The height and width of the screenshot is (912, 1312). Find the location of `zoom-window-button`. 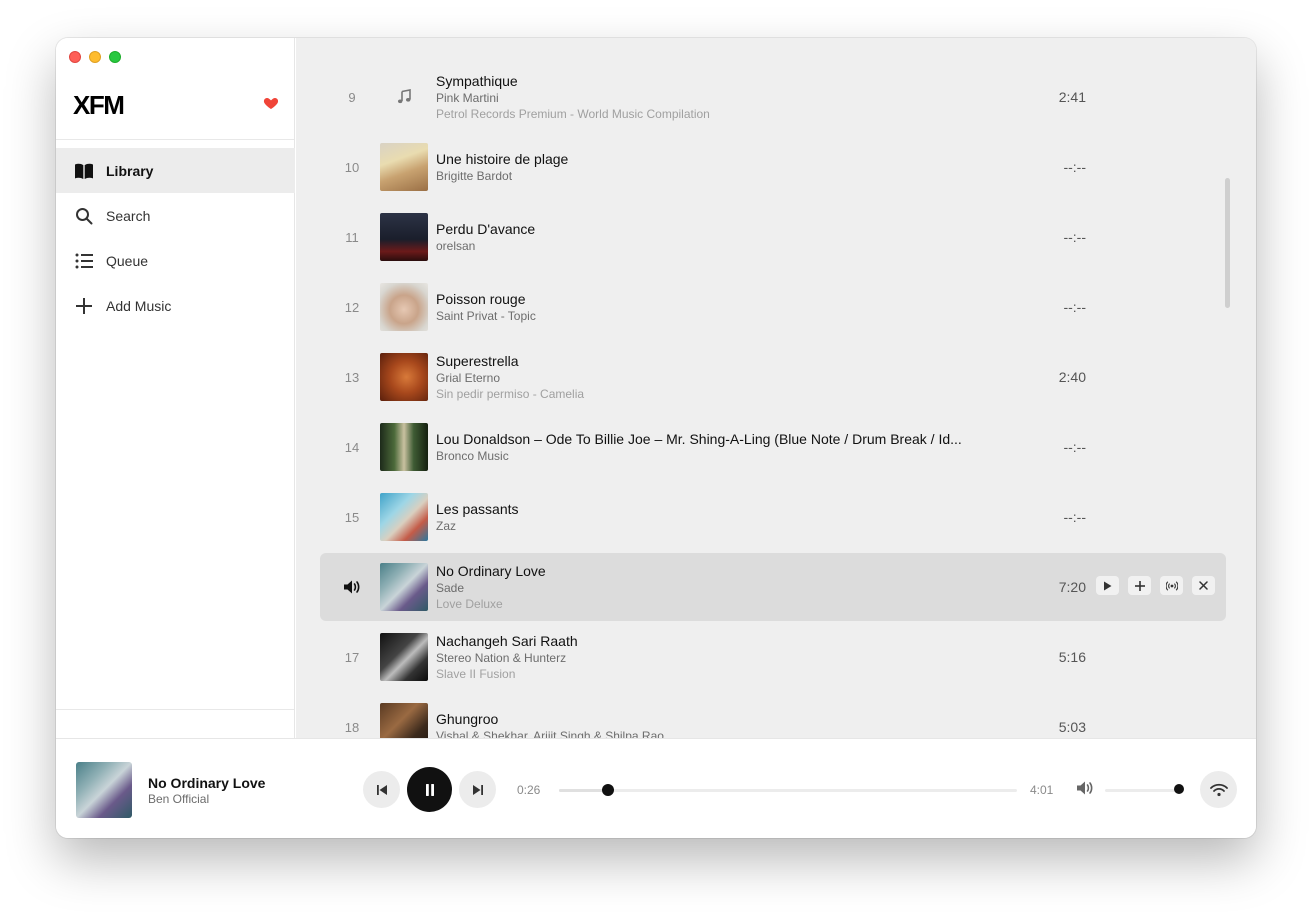

zoom-window-button is located at coordinates (115, 57).